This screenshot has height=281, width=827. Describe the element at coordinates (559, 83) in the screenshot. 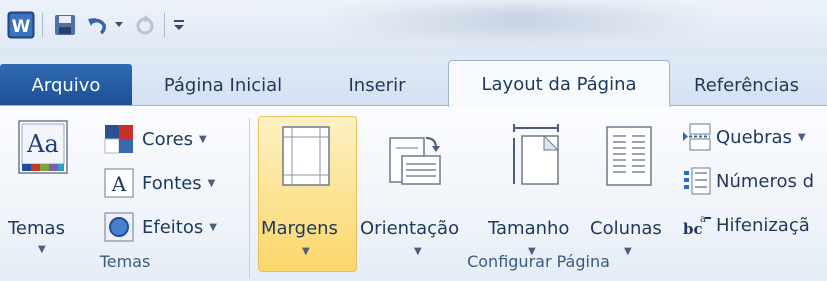

I see `tab-layout-da-pagina: Layout da Página` at that location.